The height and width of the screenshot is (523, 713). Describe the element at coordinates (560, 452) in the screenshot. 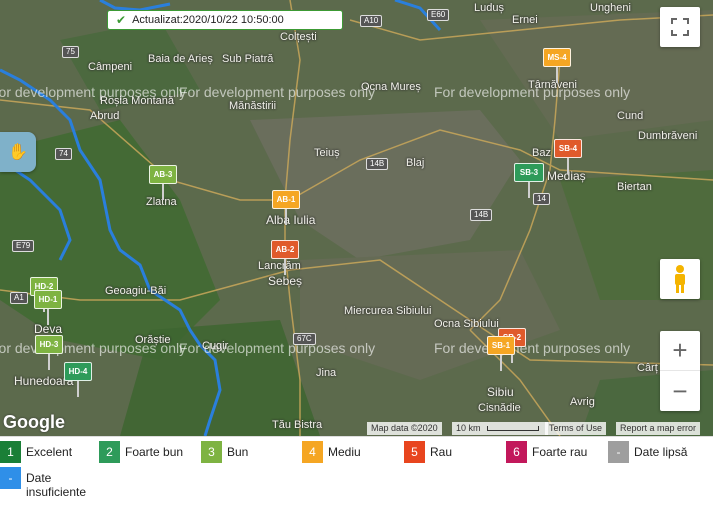

I see `legend-label: Foarte rau` at that location.